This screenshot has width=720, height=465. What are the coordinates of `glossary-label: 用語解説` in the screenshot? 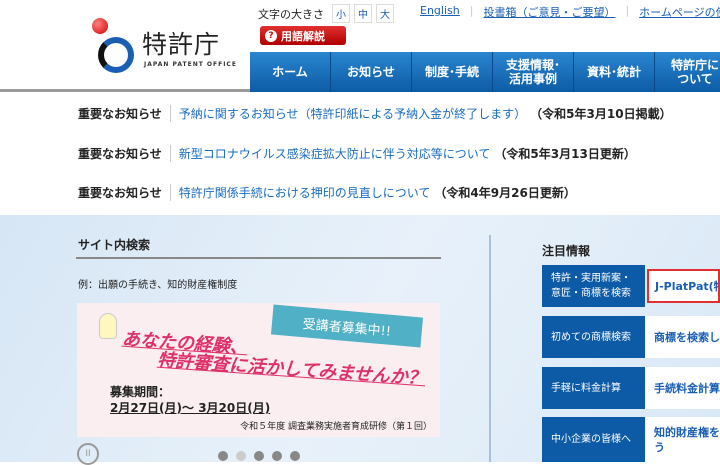 It's located at (303, 36).